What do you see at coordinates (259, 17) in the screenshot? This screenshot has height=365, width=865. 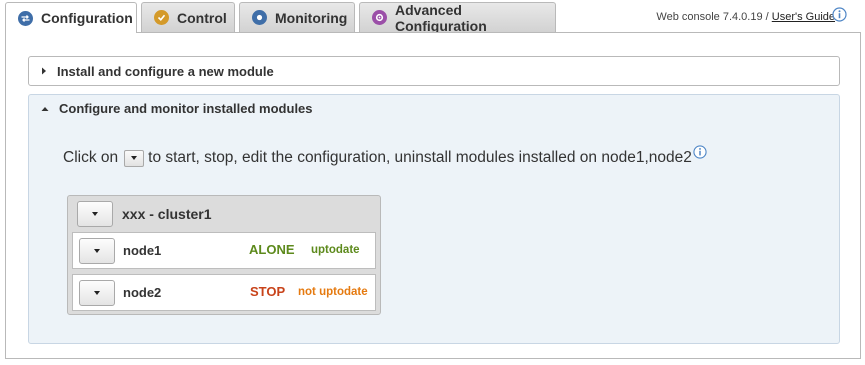 I see `monitoring-icon` at bounding box center [259, 17].